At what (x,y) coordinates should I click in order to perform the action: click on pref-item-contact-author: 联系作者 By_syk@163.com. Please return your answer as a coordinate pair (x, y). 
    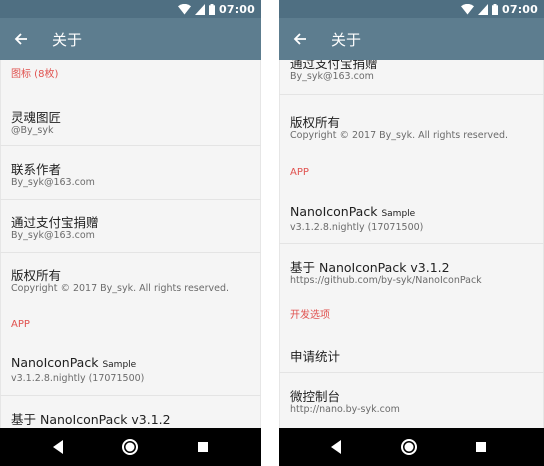
    Looking at the image, I should click on (130, 173).